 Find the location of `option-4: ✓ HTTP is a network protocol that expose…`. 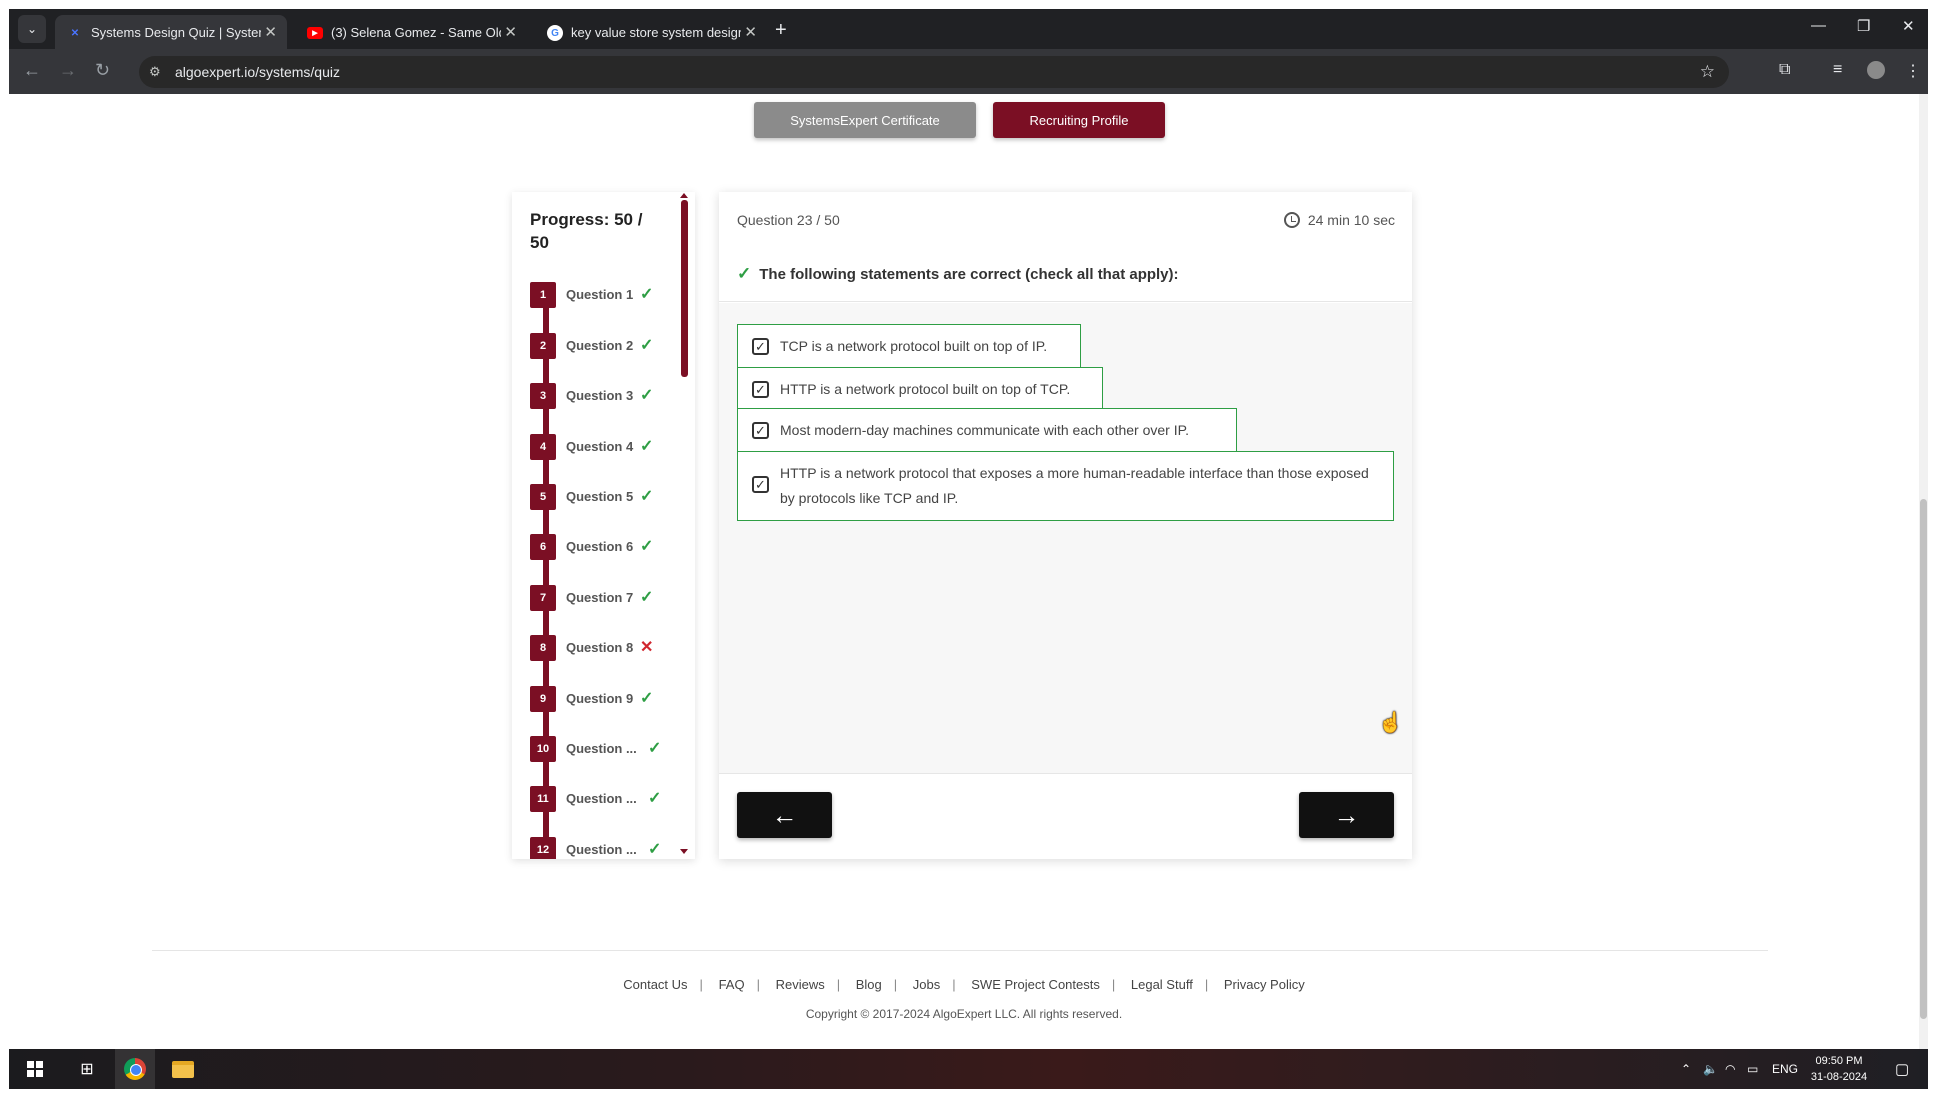

option-4: ✓ HTTP is a network protocol that expose… is located at coordinates (1065, 486).